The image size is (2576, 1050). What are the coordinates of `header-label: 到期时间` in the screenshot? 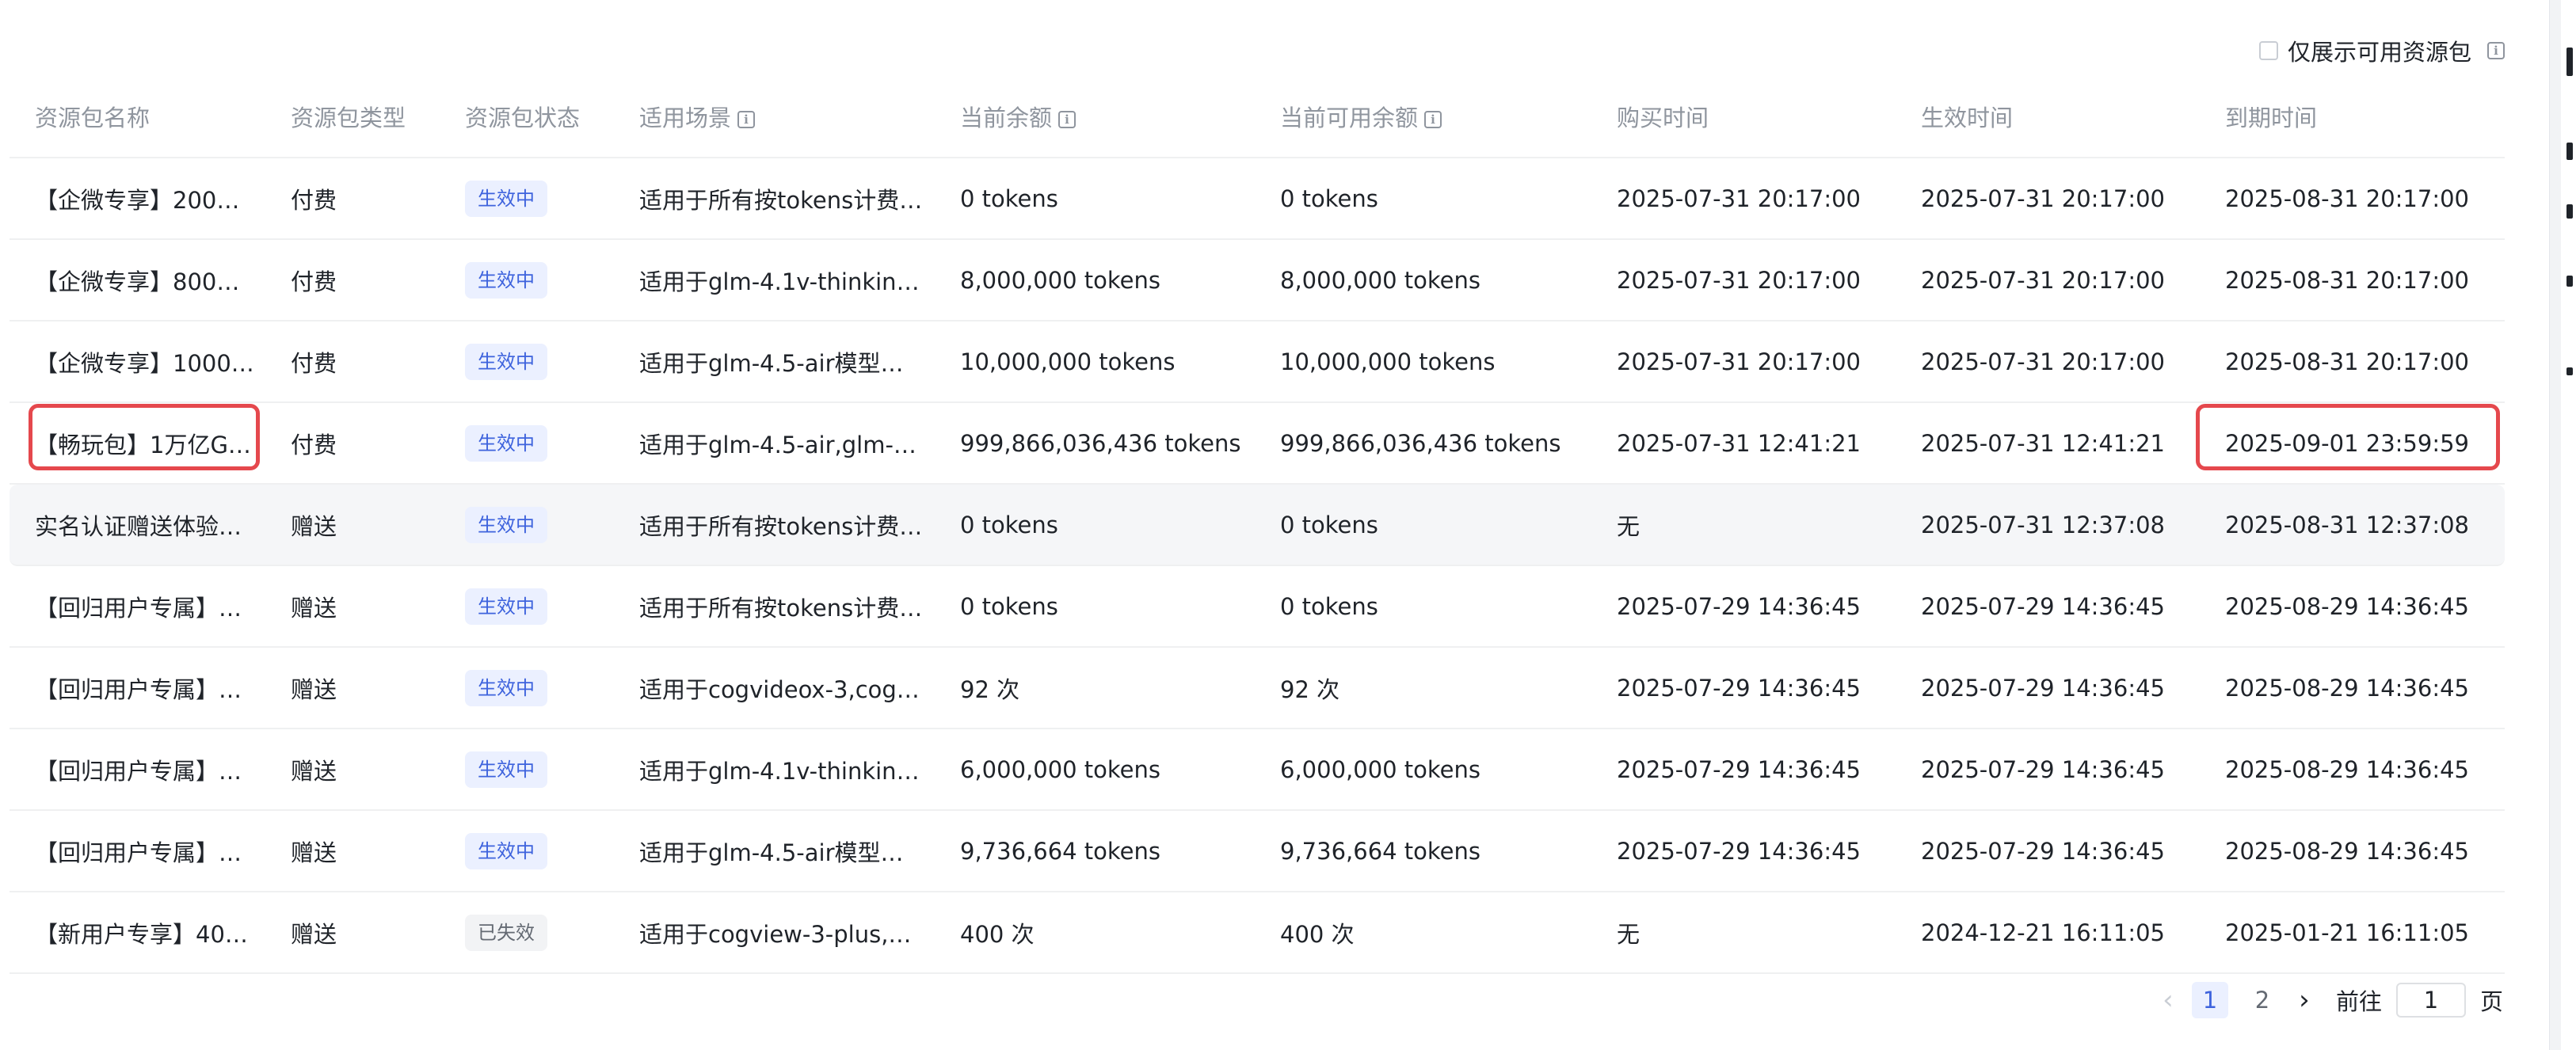 It's located at (2272, 118).